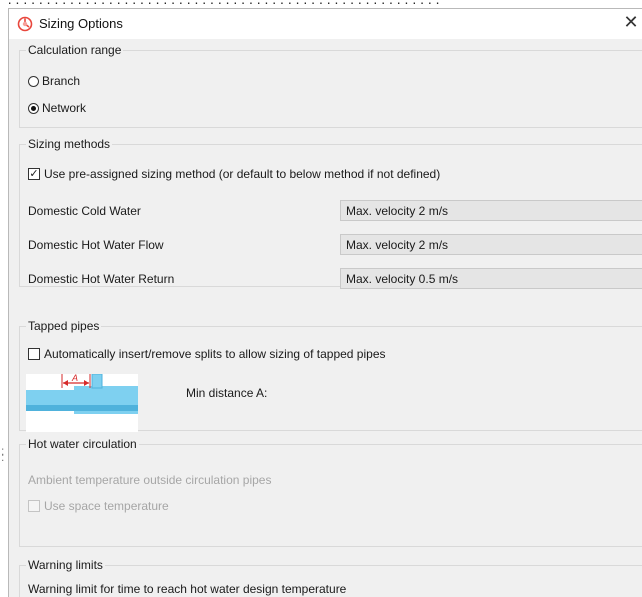 This screenshot has width=642, height=597. What do you see at coordinates (491, 244) in the screenshot?
I see `hot-water-flow-method-select: Max. velocity 2 m/s` at bounding box center [491, 244].